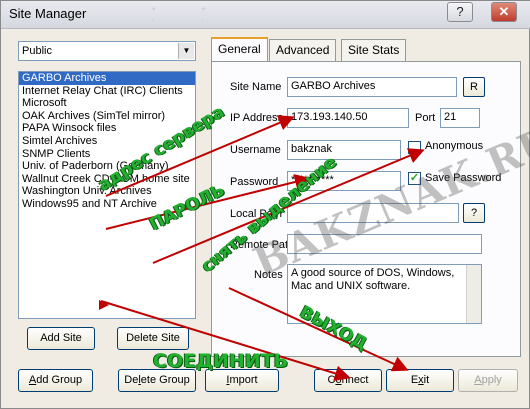 Image resolution: width=530 pixels, height=409 pixels. What do you see at coordinates (239, 49) in the screenshot?
I see `tab-general: General` at bounding box center [239, 49].